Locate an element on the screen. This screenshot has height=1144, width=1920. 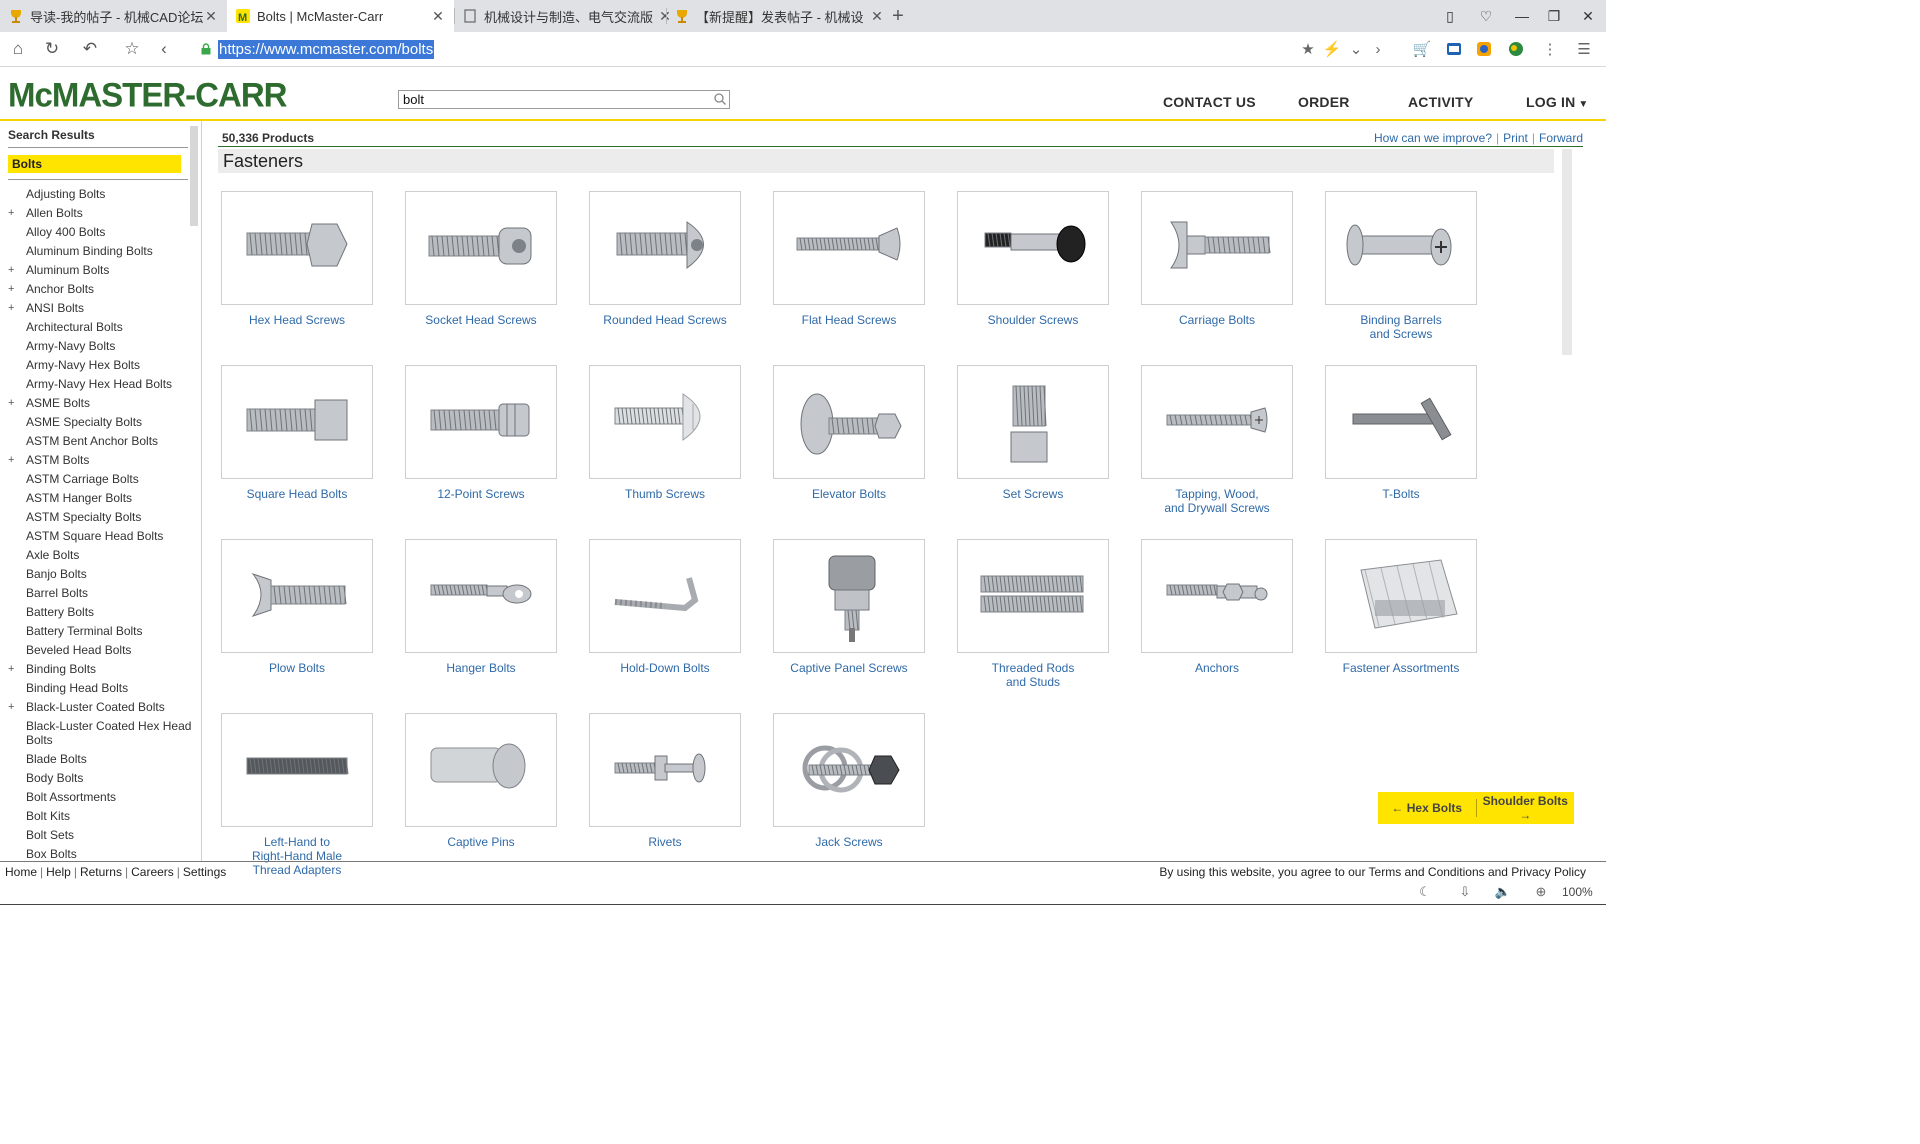
back-icon: ‹ is located at coordinates (164, 49).